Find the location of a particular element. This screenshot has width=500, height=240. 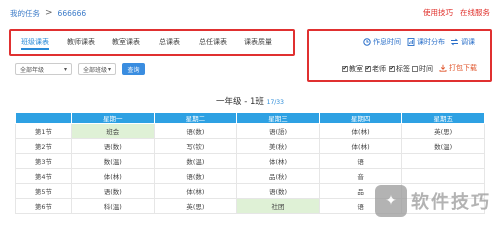

tab-total-schedule: 总课表 is located at coordinates (169, 42).